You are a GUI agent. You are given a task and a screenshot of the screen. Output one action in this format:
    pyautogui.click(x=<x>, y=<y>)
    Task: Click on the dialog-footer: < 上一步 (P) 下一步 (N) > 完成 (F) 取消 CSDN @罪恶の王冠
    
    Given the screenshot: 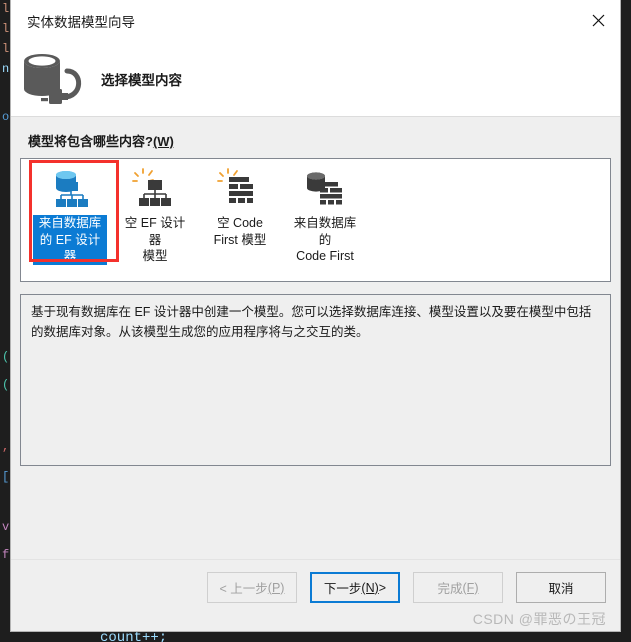 What is the action you would take?
    pyautogui.click(x=315, y=595)
    